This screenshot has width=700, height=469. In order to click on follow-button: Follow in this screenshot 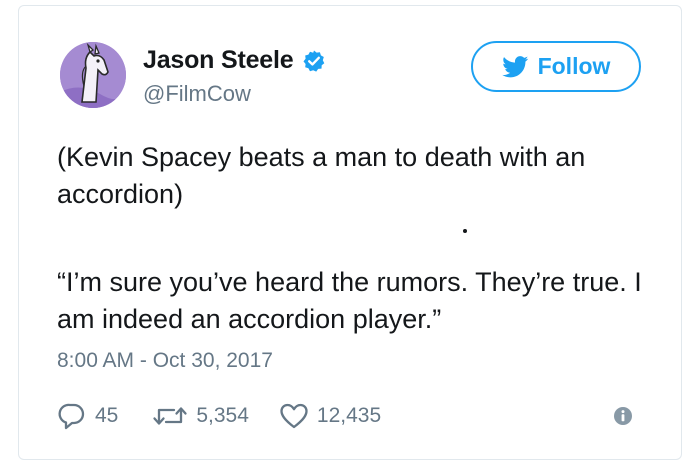, I will do `click(556, 66)`.